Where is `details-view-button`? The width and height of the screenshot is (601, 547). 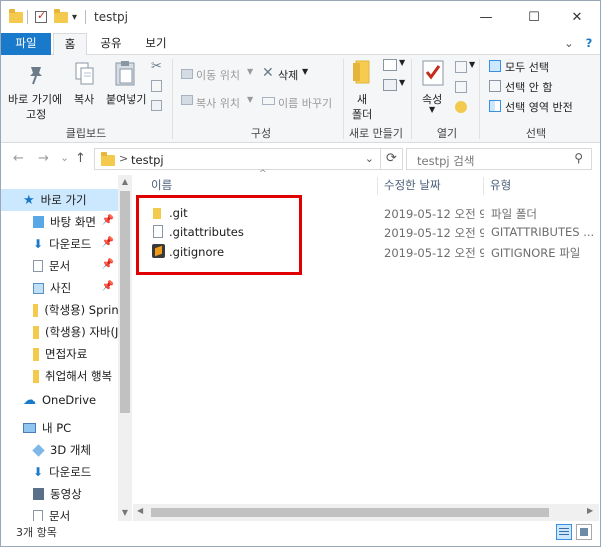
details-view-button is located at coordinates (564, 532).